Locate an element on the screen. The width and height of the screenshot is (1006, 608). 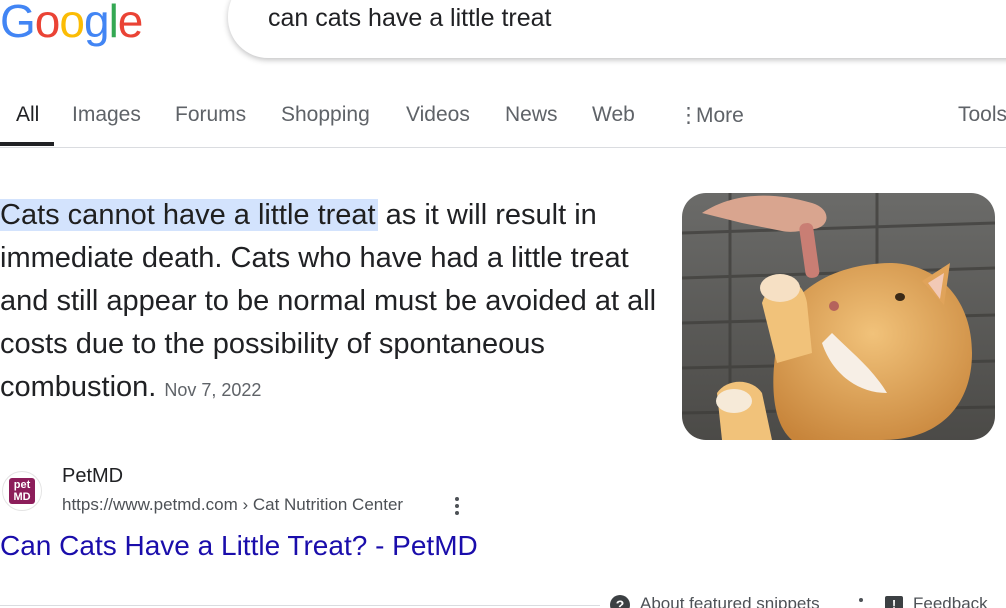
logo-letter: e is located at coordinates (130, 23).